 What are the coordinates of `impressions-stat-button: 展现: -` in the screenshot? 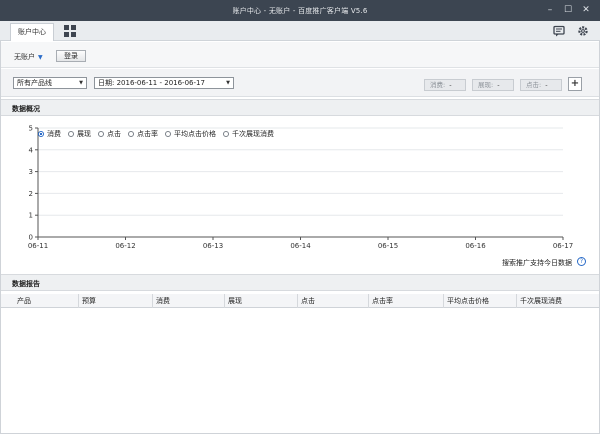 It's located at (493, 85).